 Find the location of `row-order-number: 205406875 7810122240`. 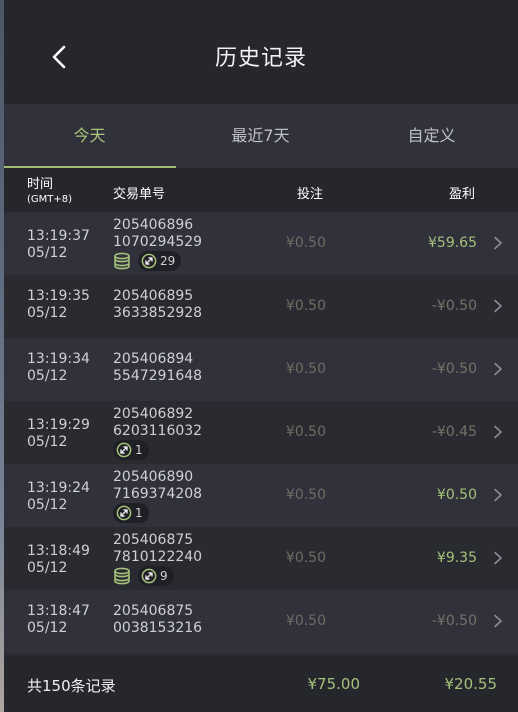

row-order-number: 205406875 7810122240 is located at coordinates (157, 549).